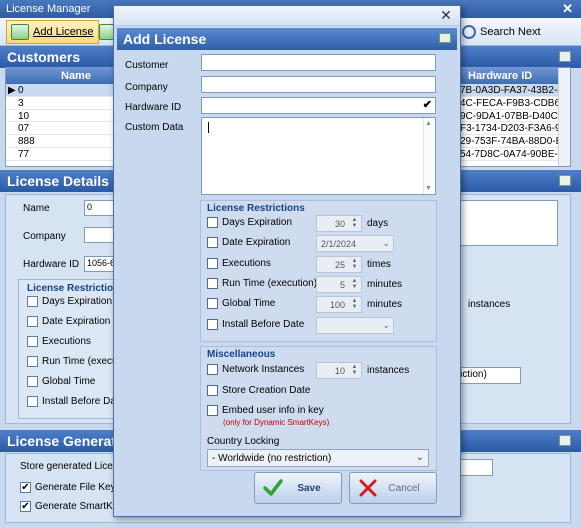 This screenshot has width=581, height=527. I want to click on search-next-label: Search Next, so click(510, 32).